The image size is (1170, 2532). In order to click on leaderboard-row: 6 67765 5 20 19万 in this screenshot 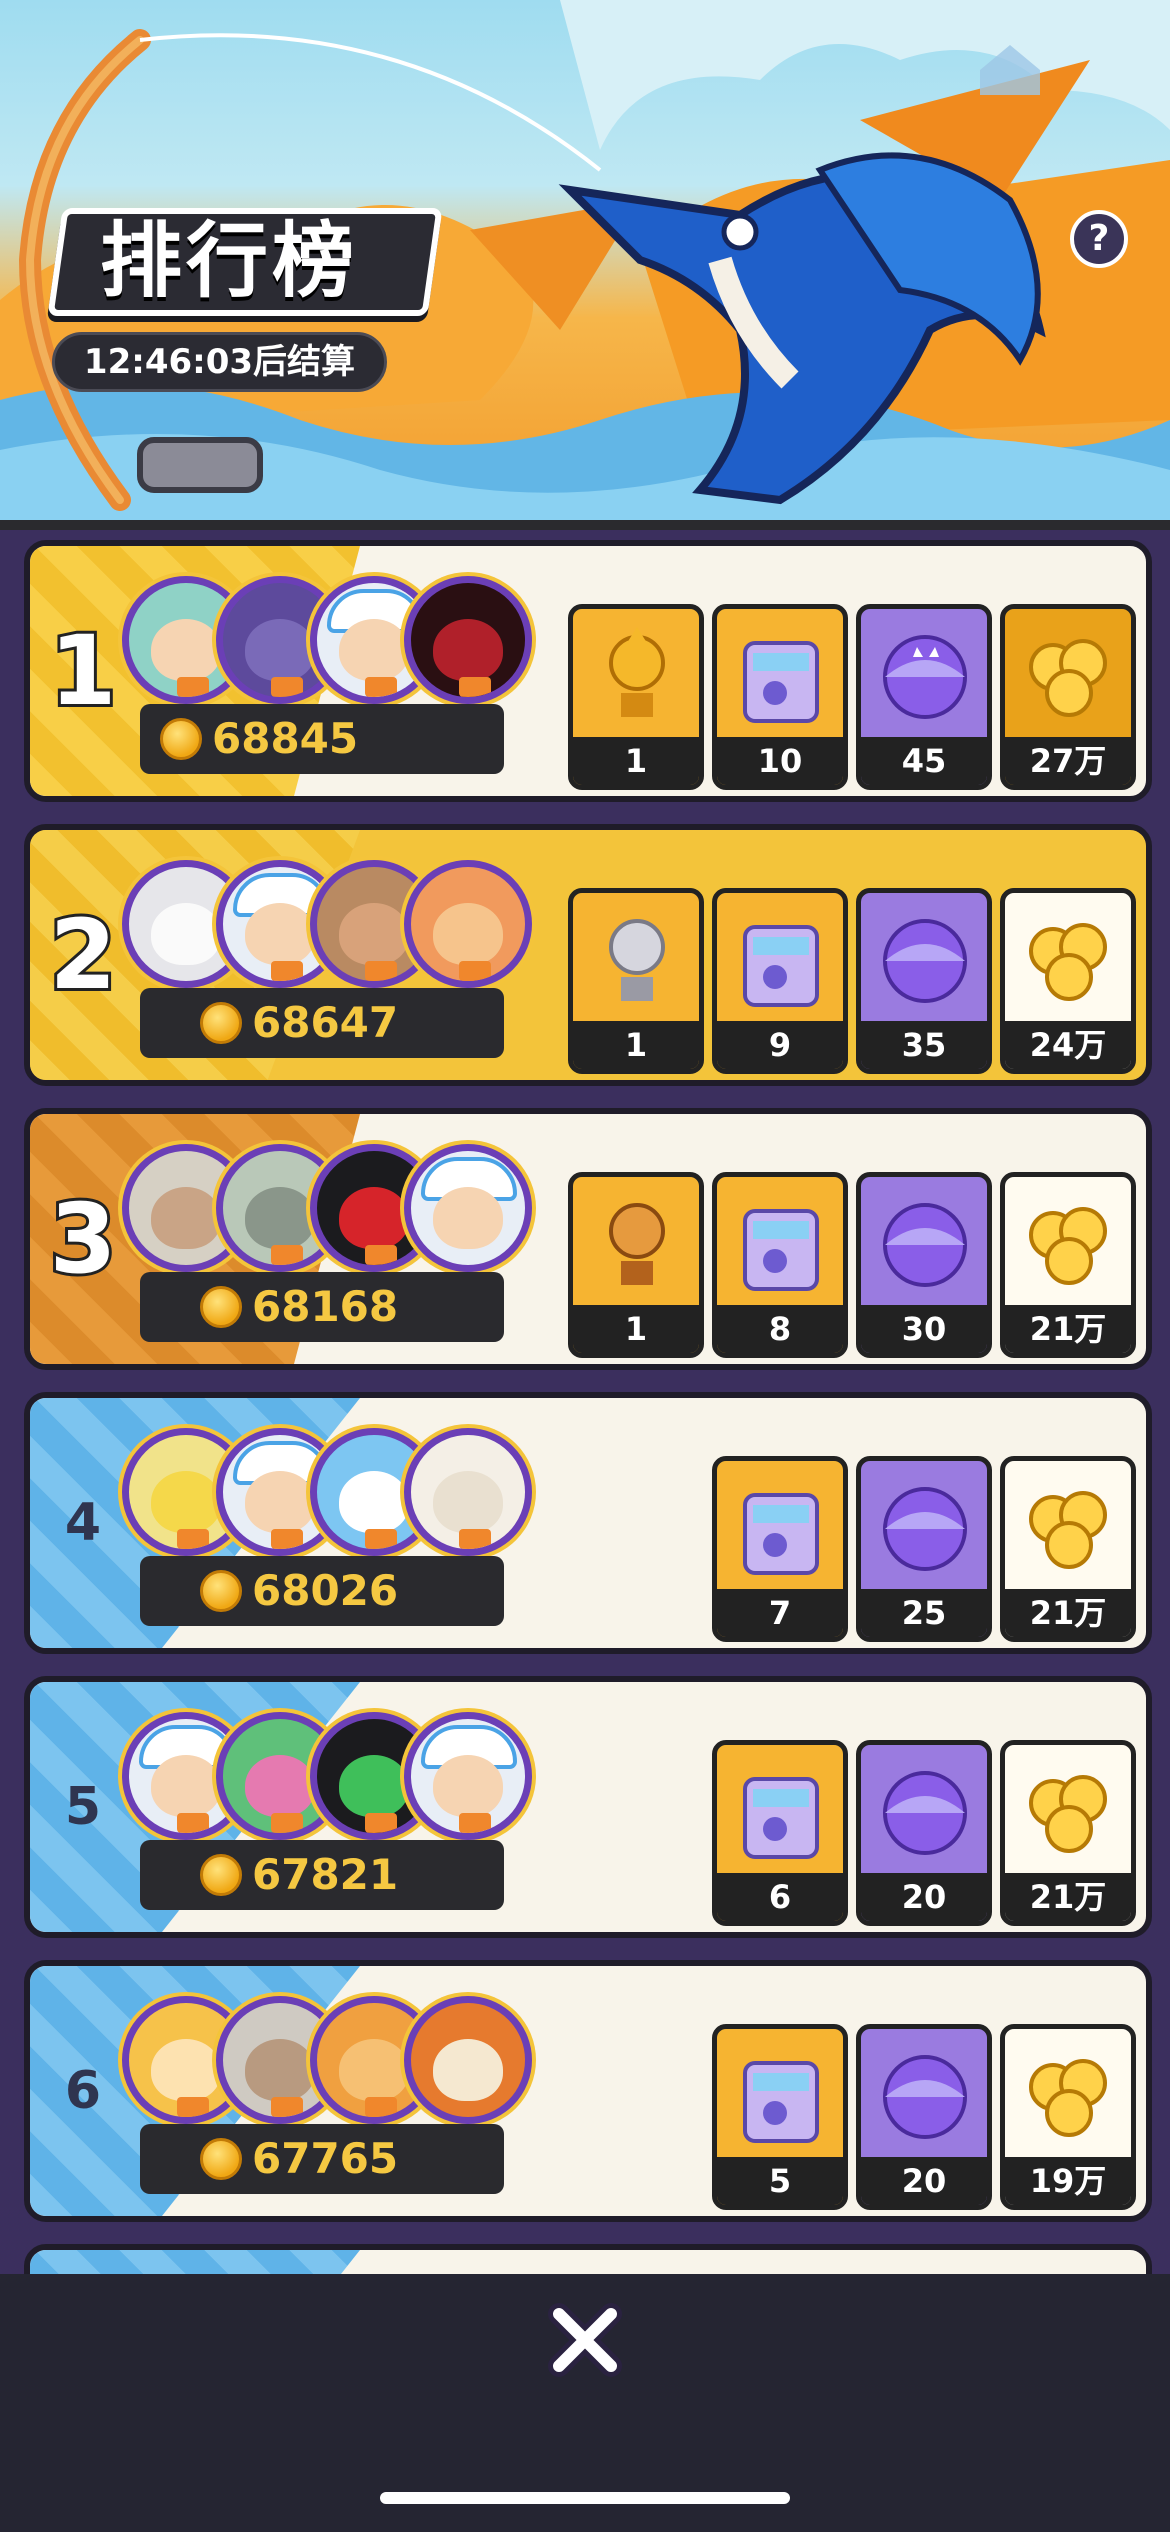, I will do `click(588, 2091)`.